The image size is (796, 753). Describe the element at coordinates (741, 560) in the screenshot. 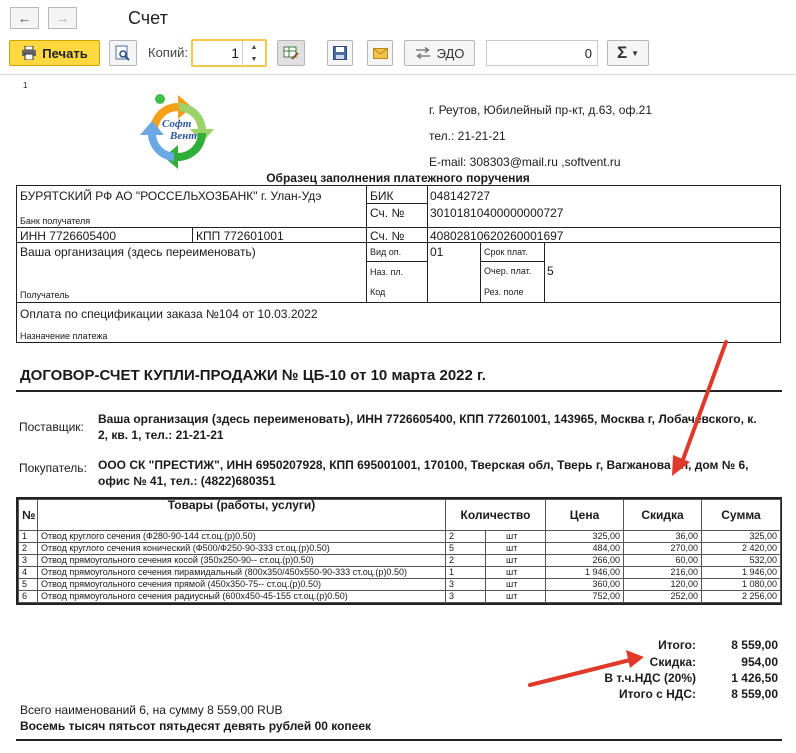

I see `row-sum: 532,00` at that location.